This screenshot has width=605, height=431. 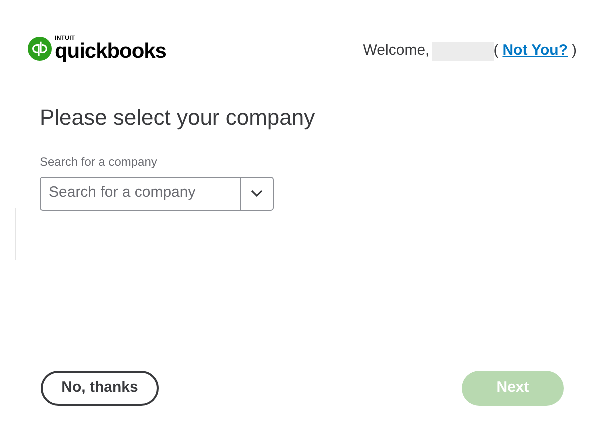 What do you see at coordinates (535, 51) in the screenshot?
I see `not-you-link: Not You?` at bounding box center [535, 51].